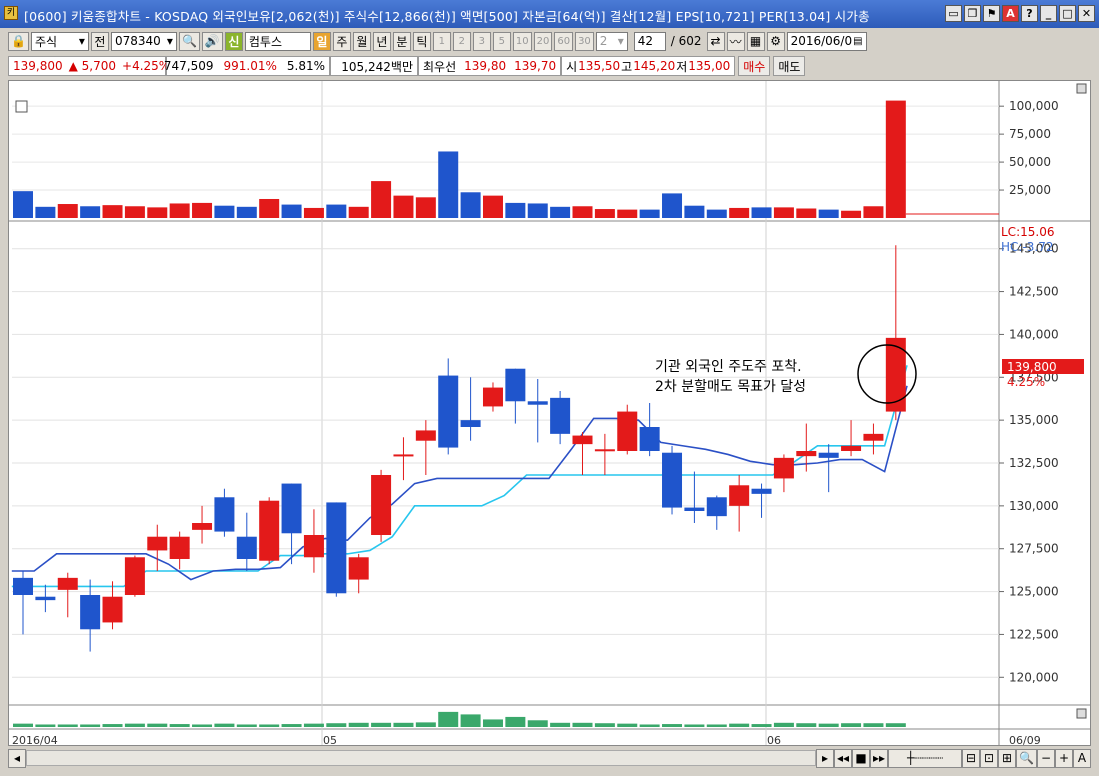 This screenshot has height=776, width=1099. I want to click on font-size-icon: A, so click(1082, 758).